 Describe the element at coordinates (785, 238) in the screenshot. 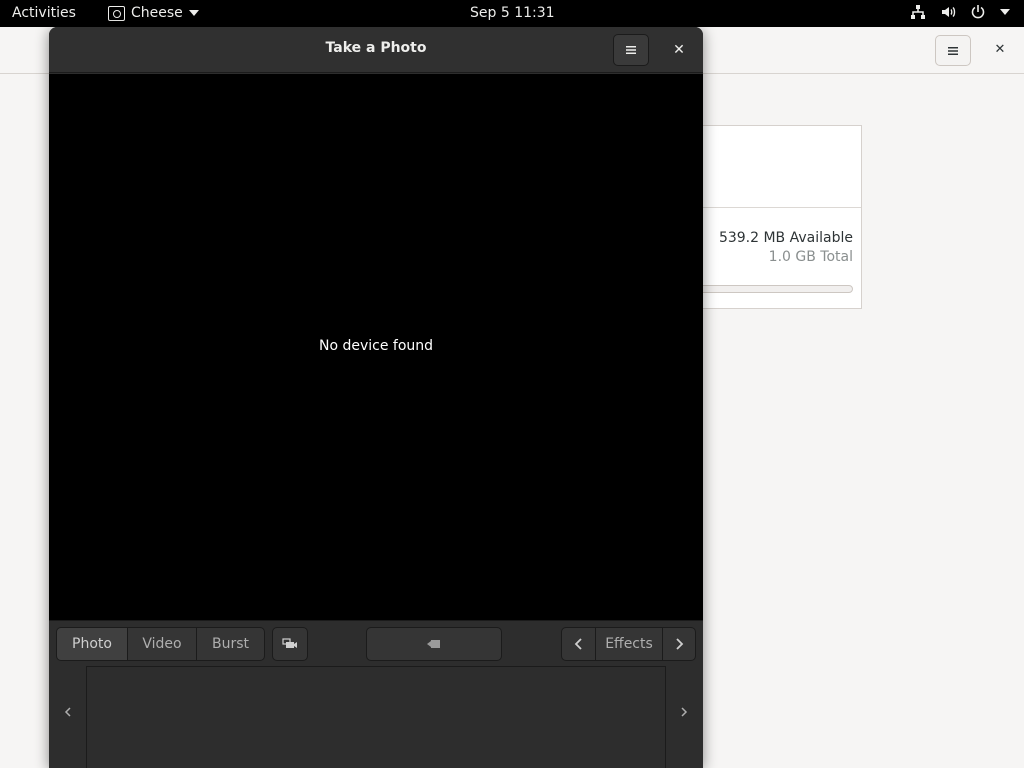

I see `storage-available: 539.2 MB Available` at that location.